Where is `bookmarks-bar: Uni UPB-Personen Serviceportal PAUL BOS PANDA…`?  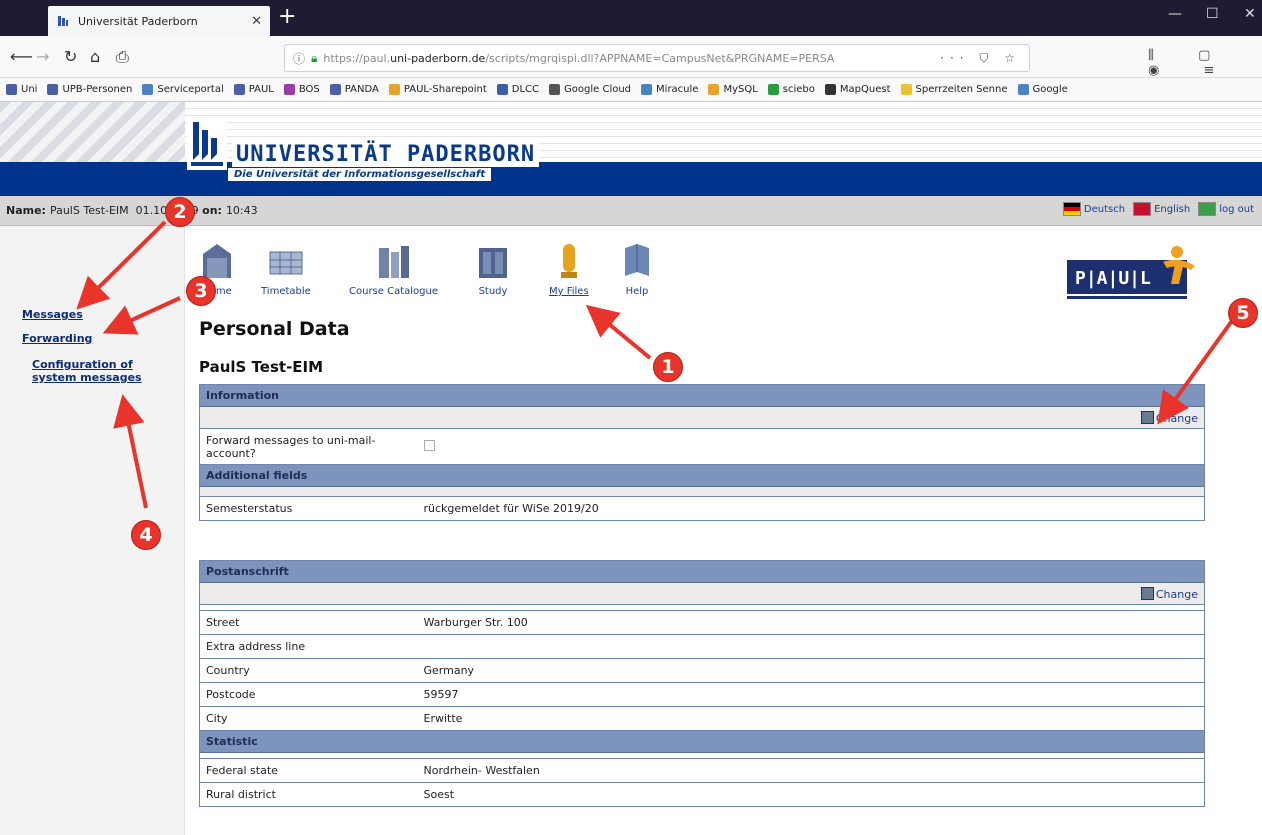 bookmarks-bar: Uni UPB-Personen Serviceportal PAUL BOS PANDA… is located at coordinates (631, 90).